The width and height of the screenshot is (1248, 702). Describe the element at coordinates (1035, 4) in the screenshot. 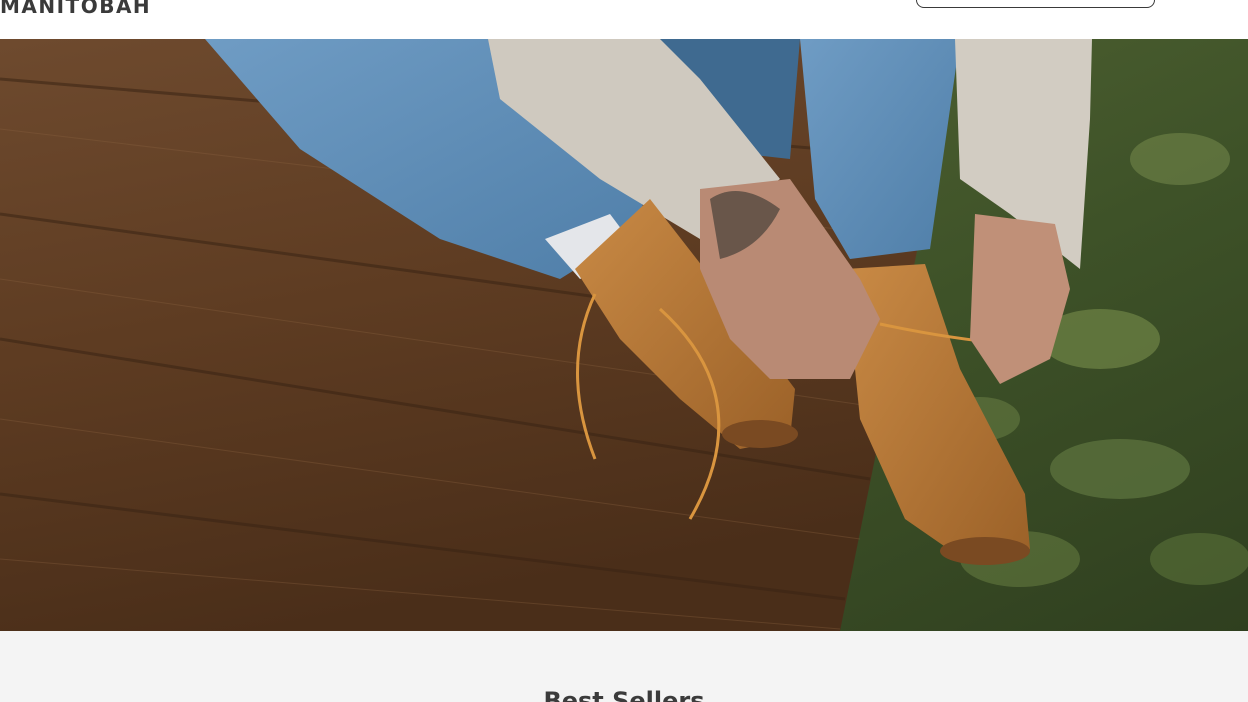

I see `search-input` at that location.